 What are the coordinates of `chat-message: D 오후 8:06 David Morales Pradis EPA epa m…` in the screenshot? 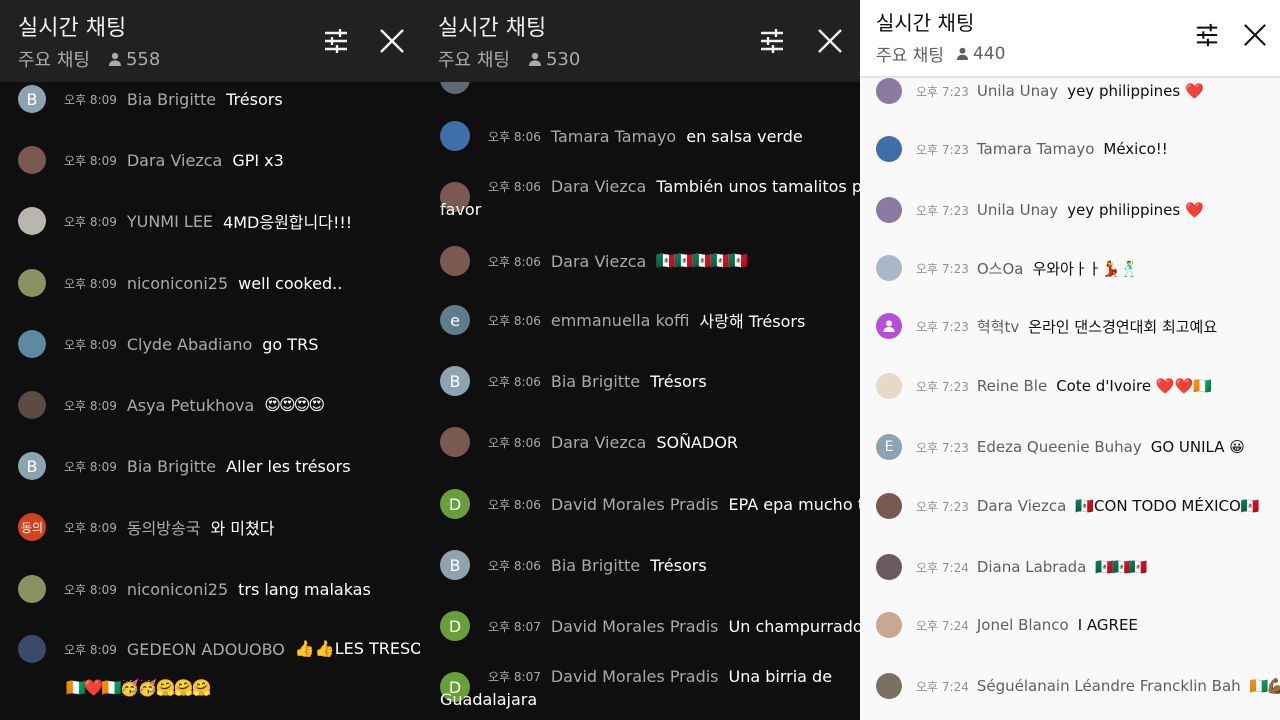 It's located at (650, 504).